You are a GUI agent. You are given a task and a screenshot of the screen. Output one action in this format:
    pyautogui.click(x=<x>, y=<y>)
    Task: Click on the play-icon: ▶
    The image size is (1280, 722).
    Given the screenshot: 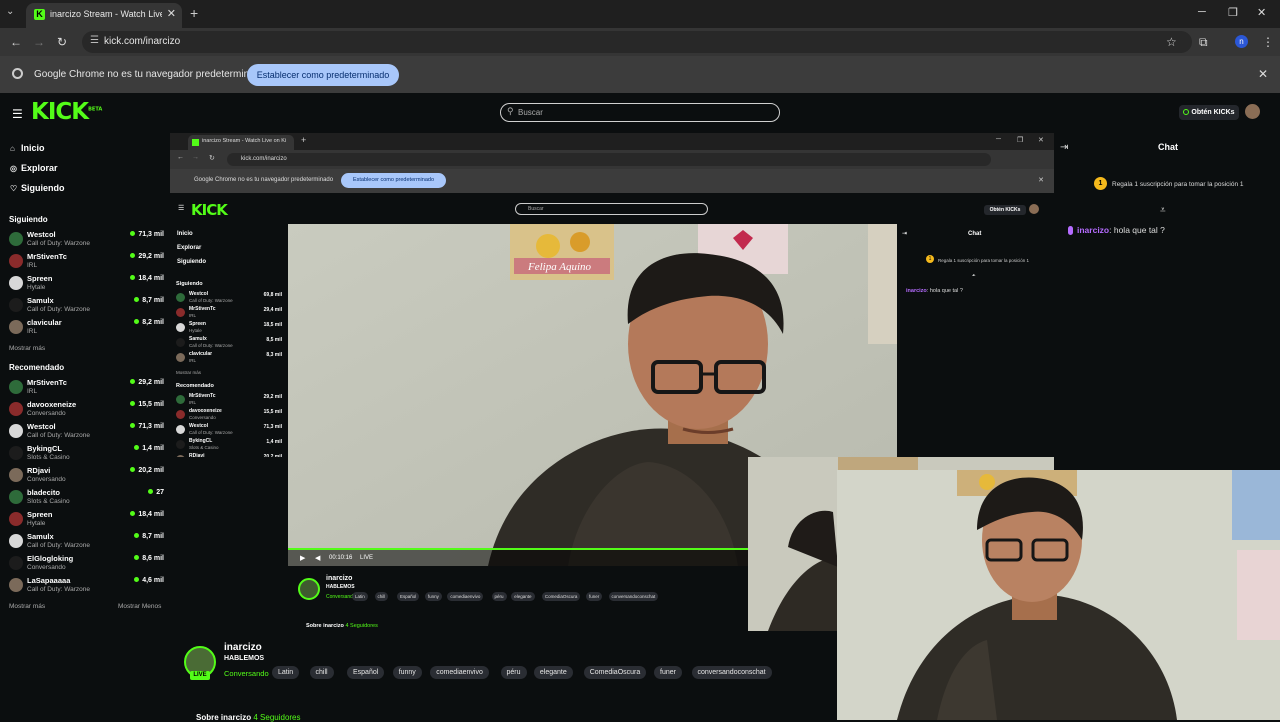 What is the action you would take?
    pyautogui.click(x=302, y=558)
    